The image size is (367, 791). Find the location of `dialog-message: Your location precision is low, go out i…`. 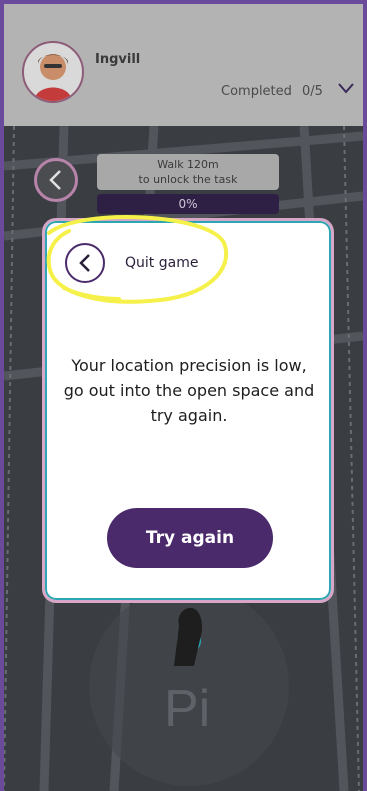

dialog-message: Your location precision is low, go out i… is located at coordinates (189, 390).